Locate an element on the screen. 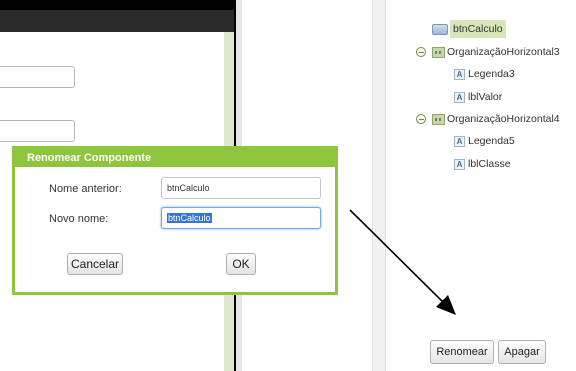  new-name-field: btnCalculo is located at coordinates (241, 218).